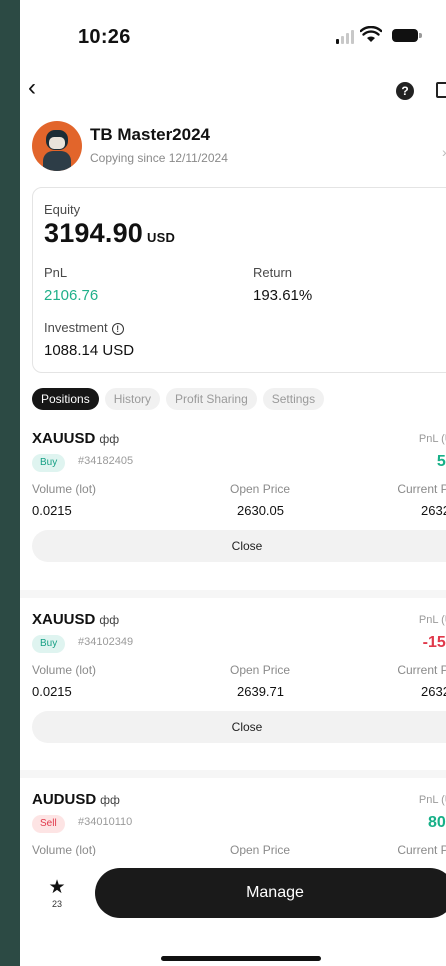 This screenshot has height=966, width=446. Describe the element at coordinates (64, 799) in the screenshot. I see `position-symbol: AUDUSD` at that location.